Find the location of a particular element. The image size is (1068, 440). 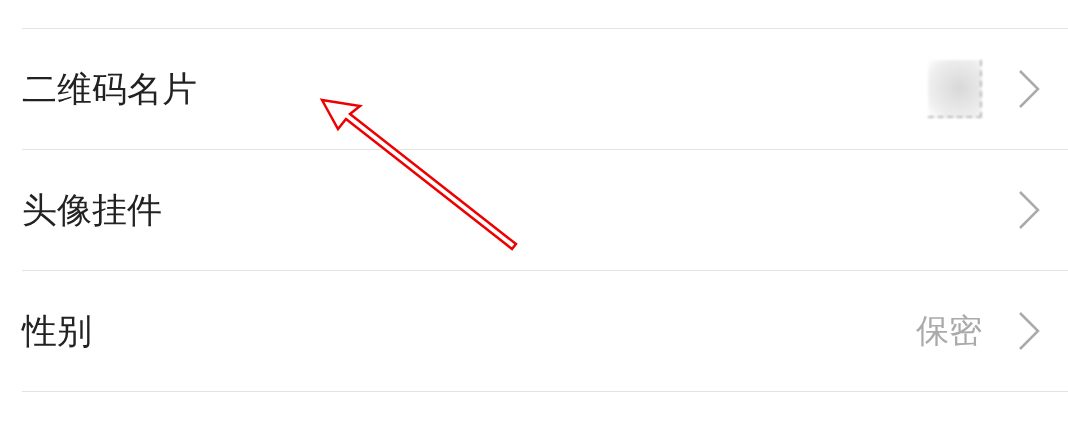

setting-value: 保密 is located at coordinates (949, 330).